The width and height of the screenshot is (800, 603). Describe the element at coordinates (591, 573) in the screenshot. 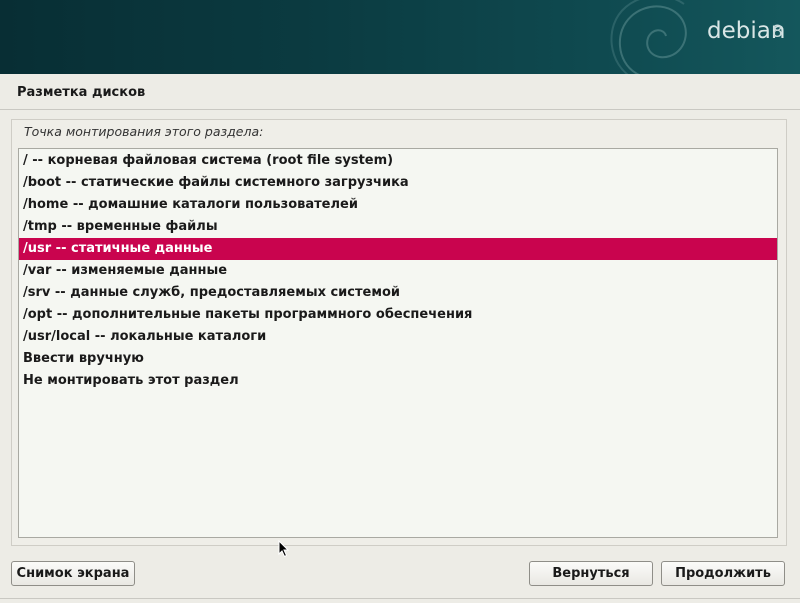

I see `back-button: Вернуться` at that location.